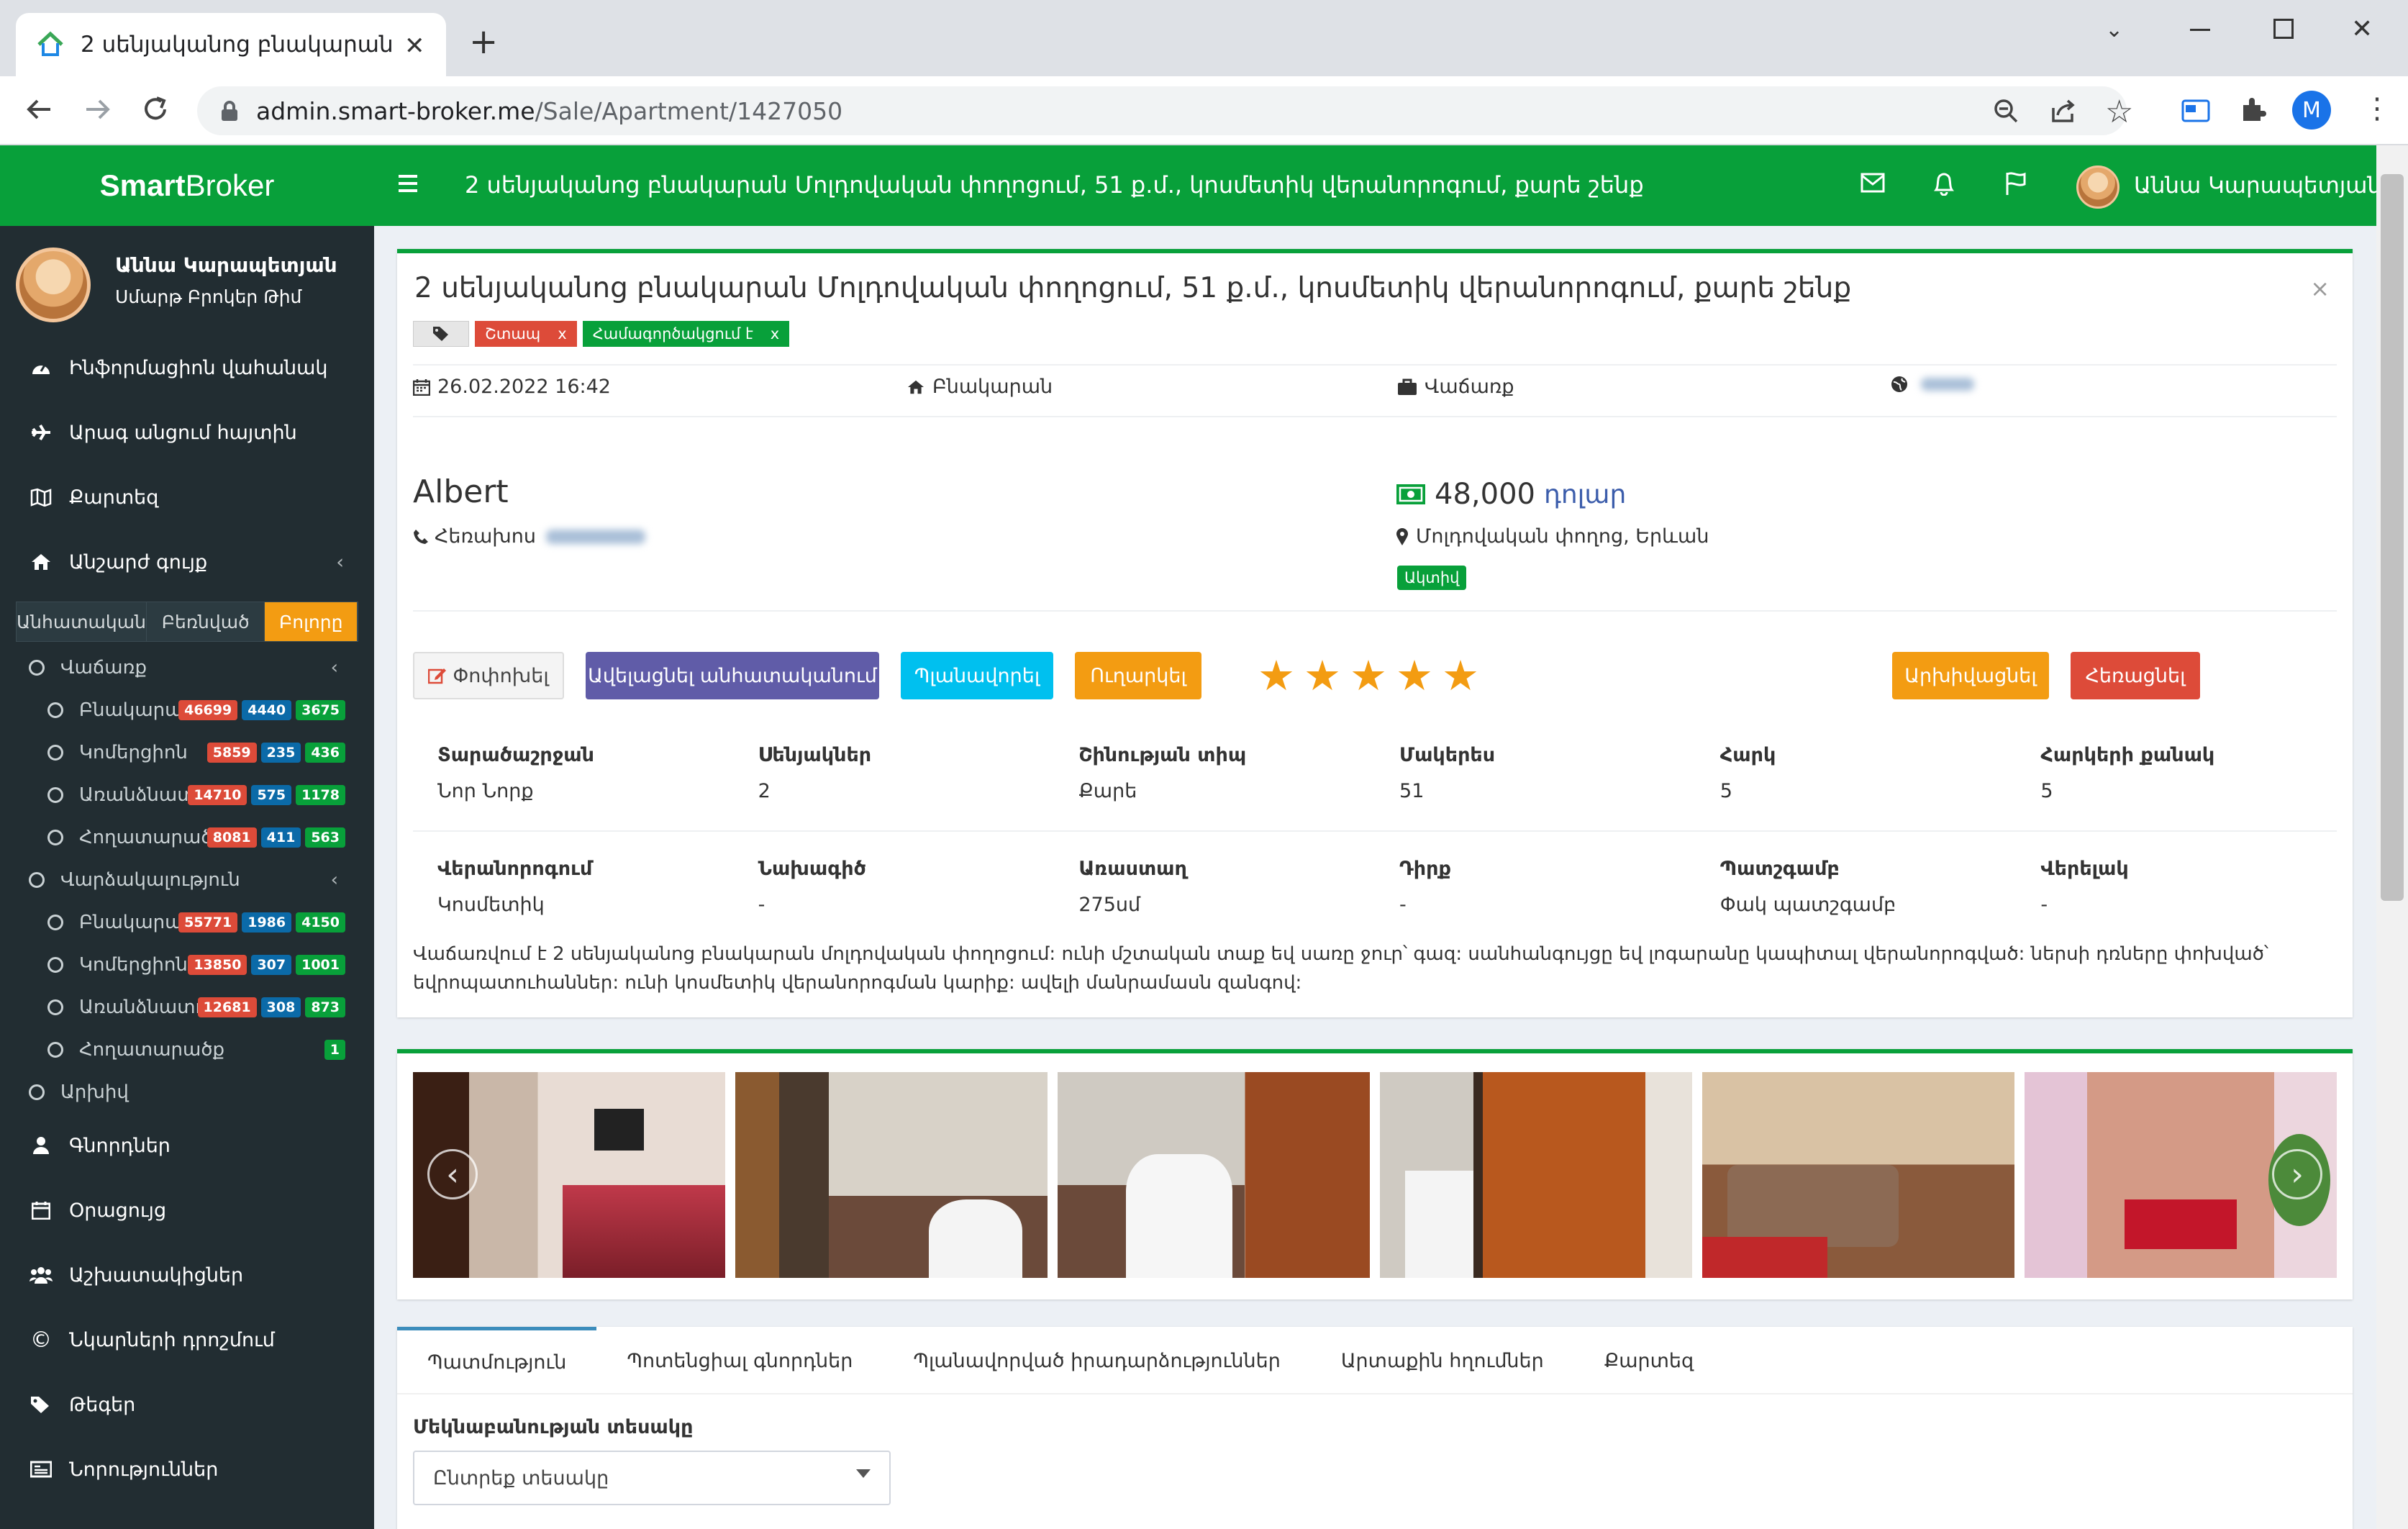 This screenshot has height=1529, width=2408. I want to click on filter-all-button: Բոլորը, so click(311, 621).